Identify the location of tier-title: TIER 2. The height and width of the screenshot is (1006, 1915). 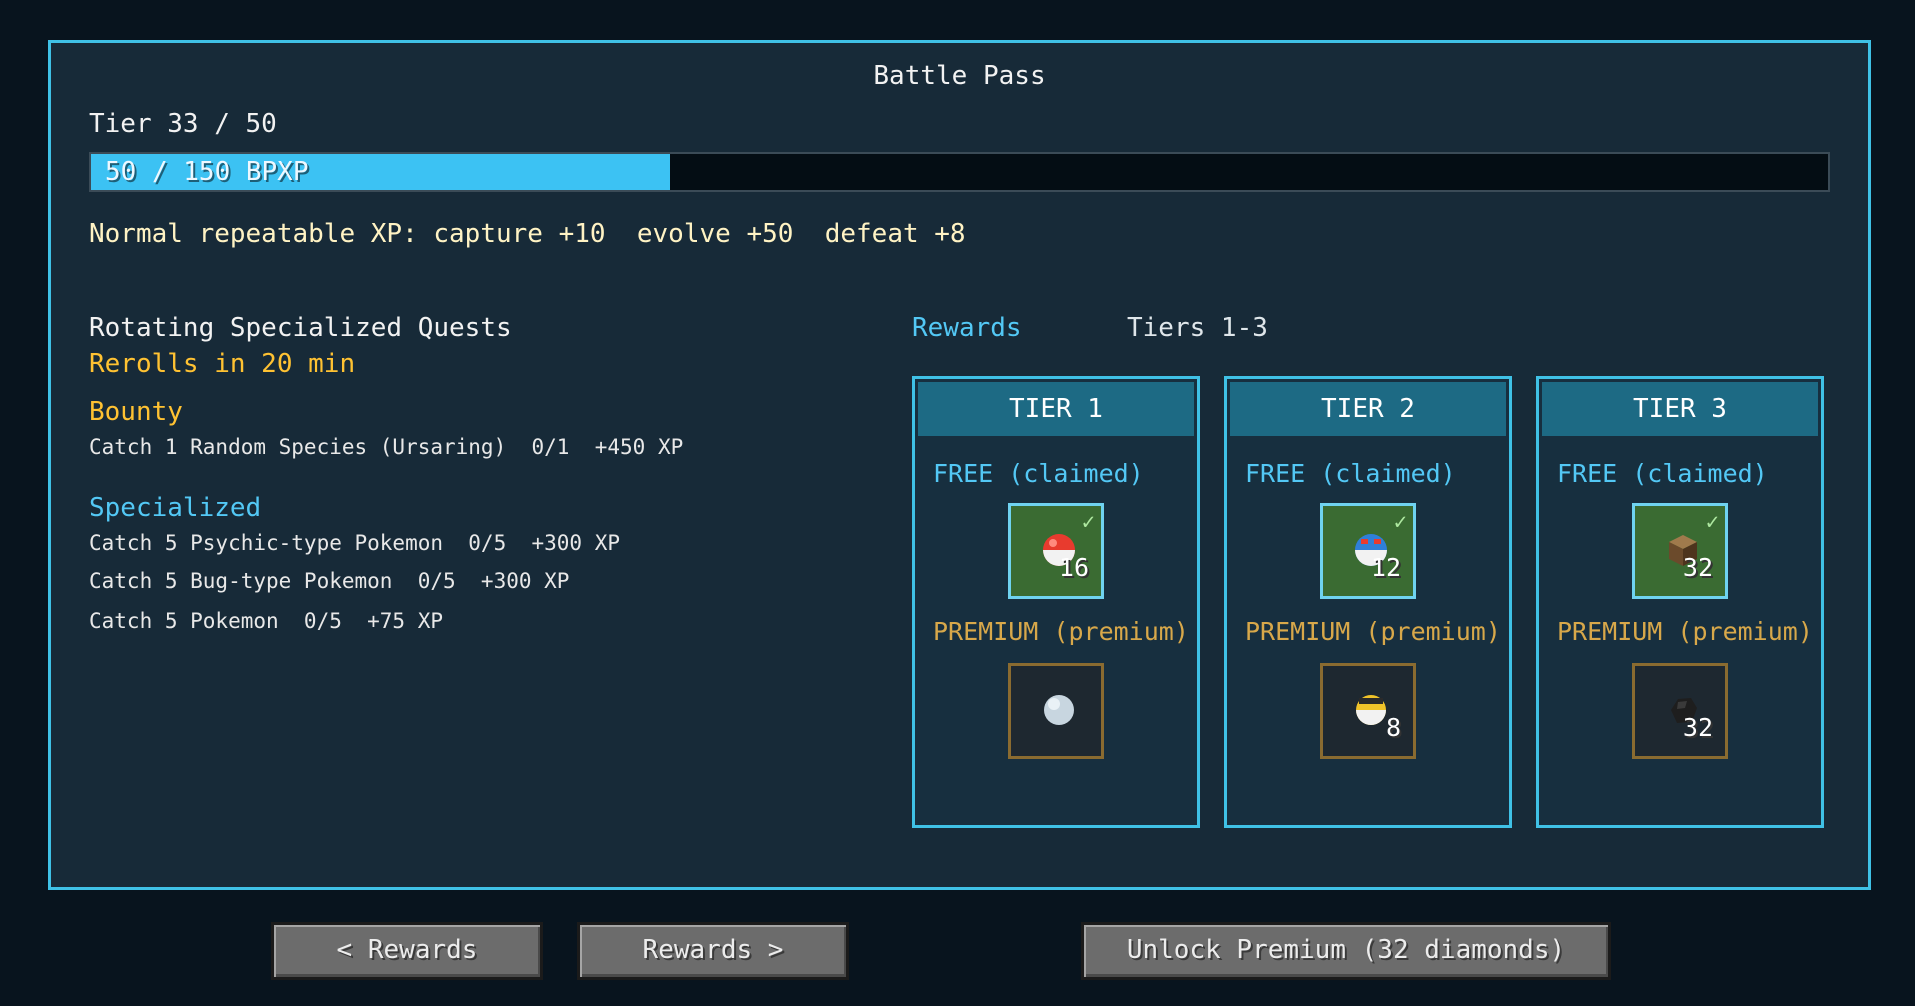
(1368, 409).